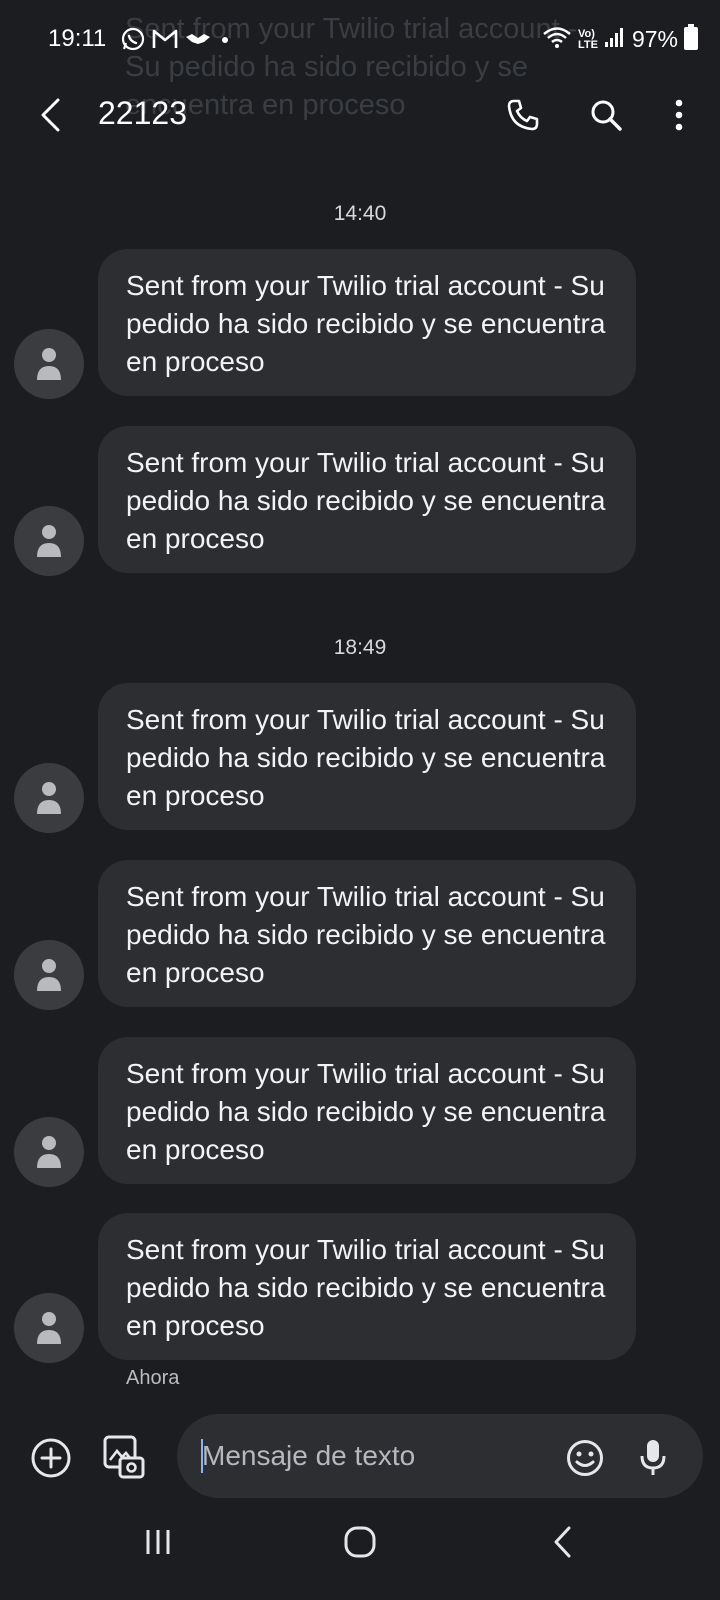 The width and height of the screenshot is (720, 1600). I want to click on battery-icon, so click(691, 39).